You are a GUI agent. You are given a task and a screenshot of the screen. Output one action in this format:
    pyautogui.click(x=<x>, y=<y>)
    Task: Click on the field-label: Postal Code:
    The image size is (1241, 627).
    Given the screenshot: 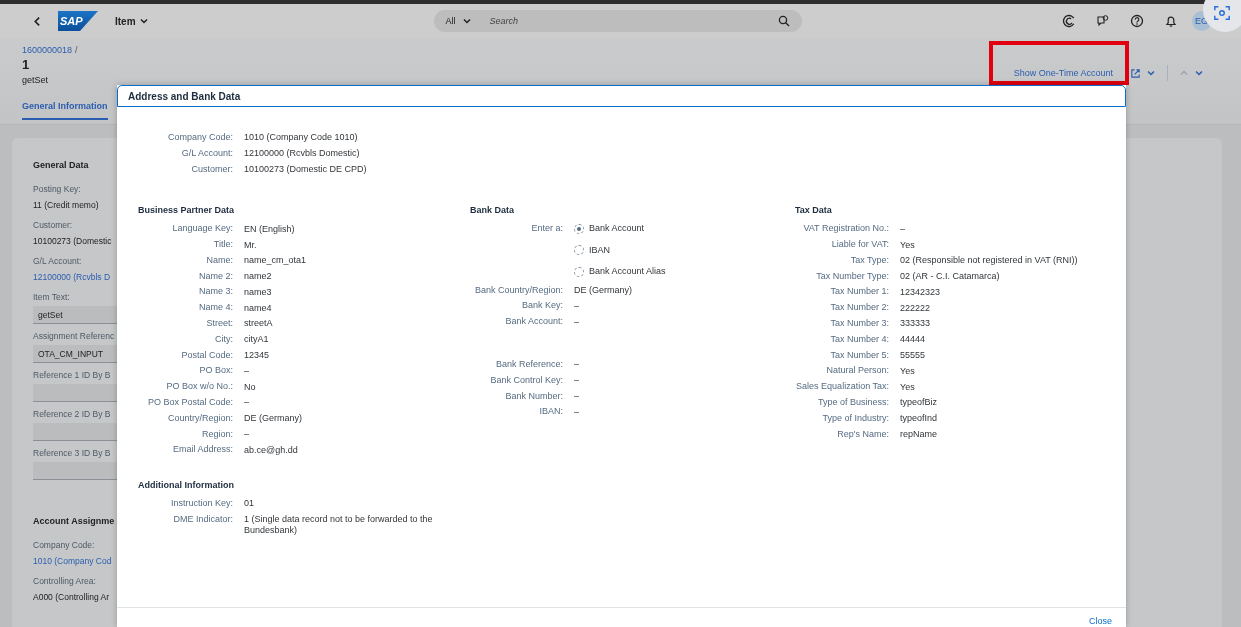 What is the action you would take?
    pyautogui.click(x=206, y=355)
    